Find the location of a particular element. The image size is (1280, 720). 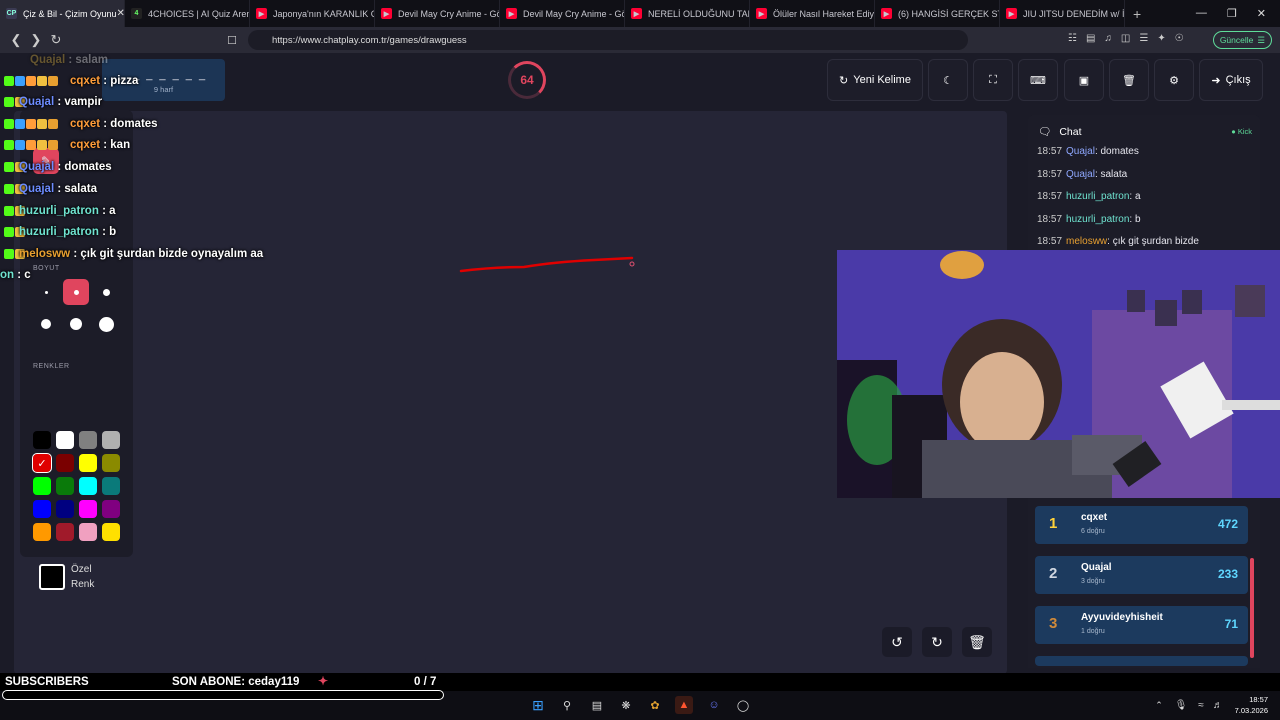

new-tab-button: + is located at coordinates (1137, 14).